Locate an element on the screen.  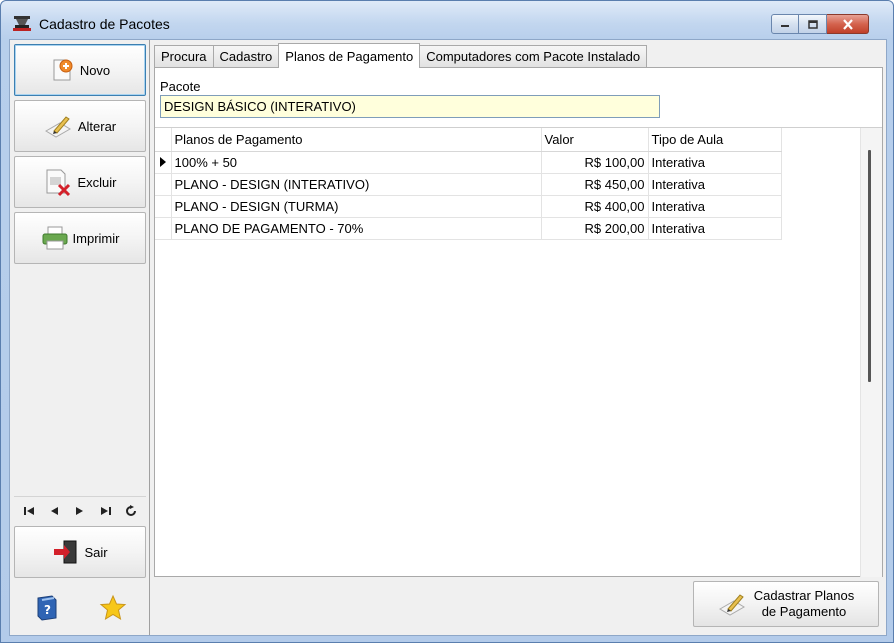
tab-cadastro: Cadastro is located at coordinates (246, 56).